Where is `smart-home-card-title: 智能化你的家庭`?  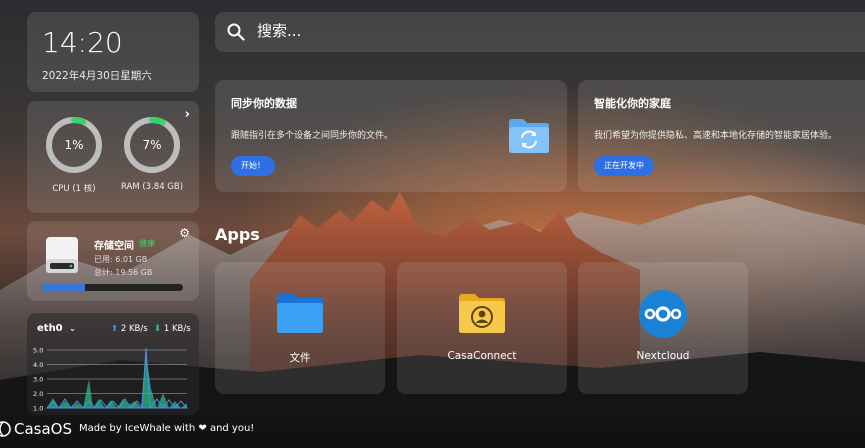
smart-home-card-title: 智能化你的家庭 is located at coordinates (632, 103).